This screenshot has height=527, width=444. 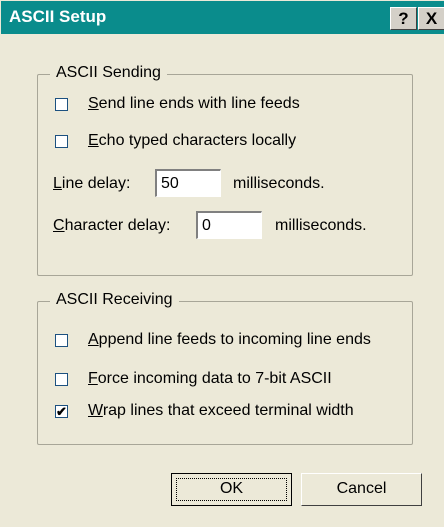 What do you see at coordinates (431, 18) in the screenshot?
I see `close-button: X` at bounding box center [431, 18].